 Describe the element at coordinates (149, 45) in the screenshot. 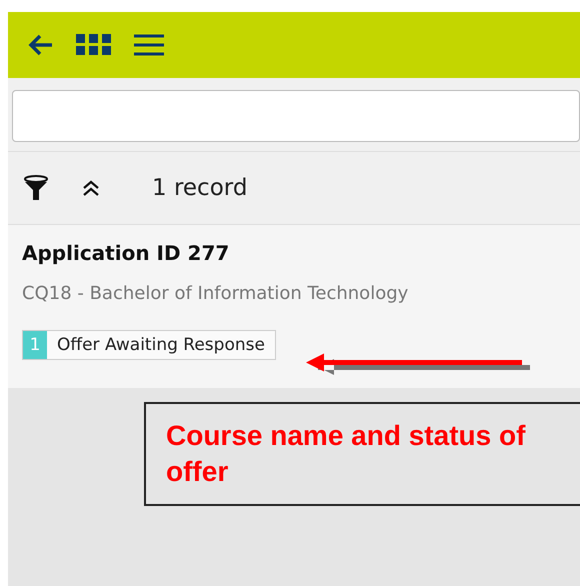

I see `menu-icon` at that location.